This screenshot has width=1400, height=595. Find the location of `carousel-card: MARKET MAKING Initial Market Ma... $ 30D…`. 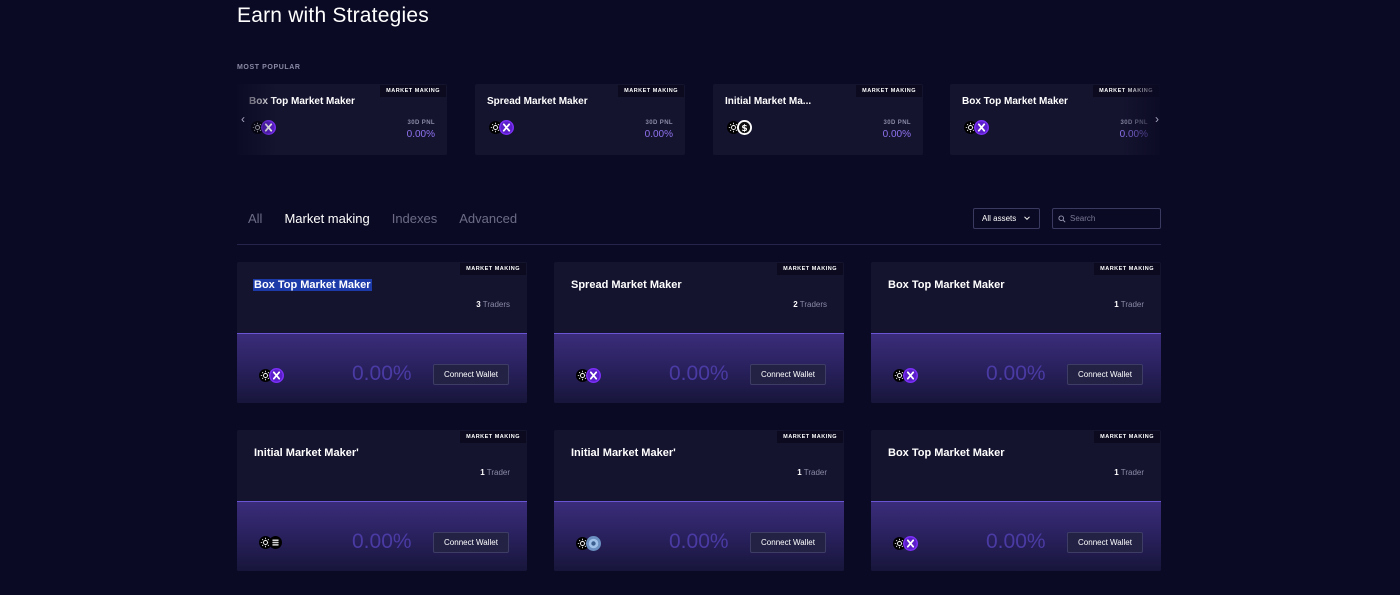

carousel-card: MARKET MAKING Initial Market Ma... $ 30D… is located at coordinates (818, 119).